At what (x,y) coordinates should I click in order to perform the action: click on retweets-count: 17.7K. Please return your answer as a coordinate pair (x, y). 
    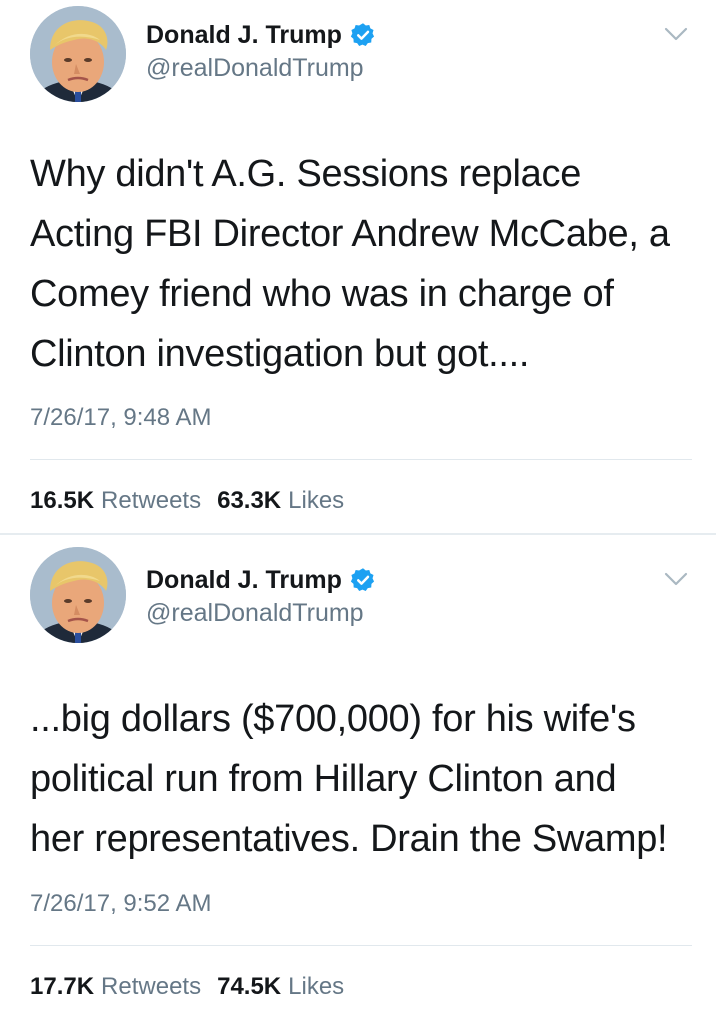
    Looking at the image, I should click on (62, 987).